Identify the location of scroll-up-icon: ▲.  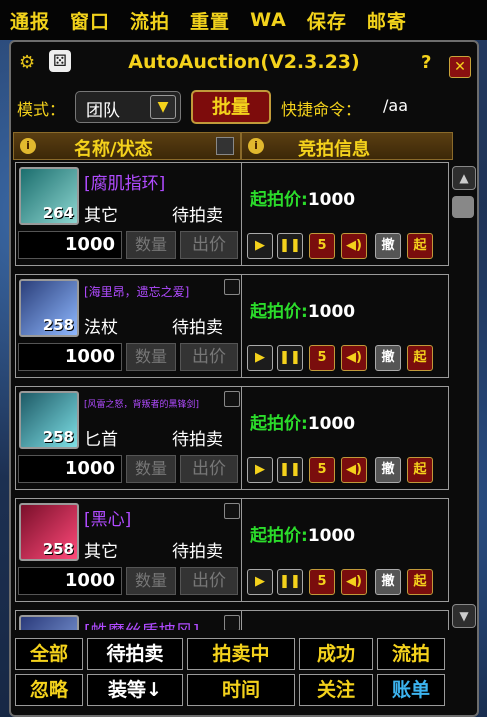
(464, 178).